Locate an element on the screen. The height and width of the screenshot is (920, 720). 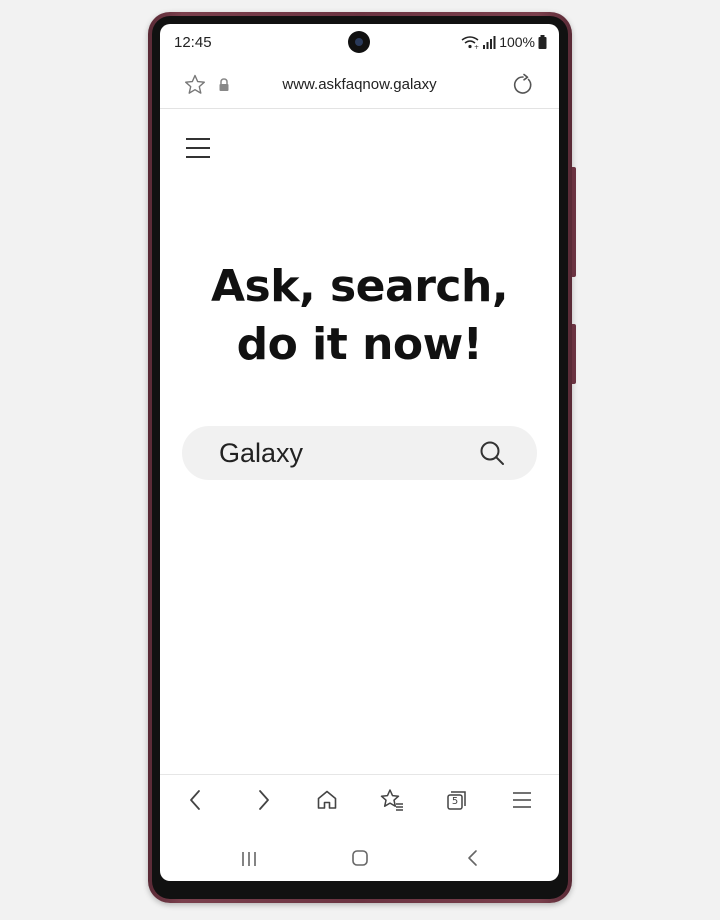
browser-toolbar: 5 is located at coordinates (359, 800).